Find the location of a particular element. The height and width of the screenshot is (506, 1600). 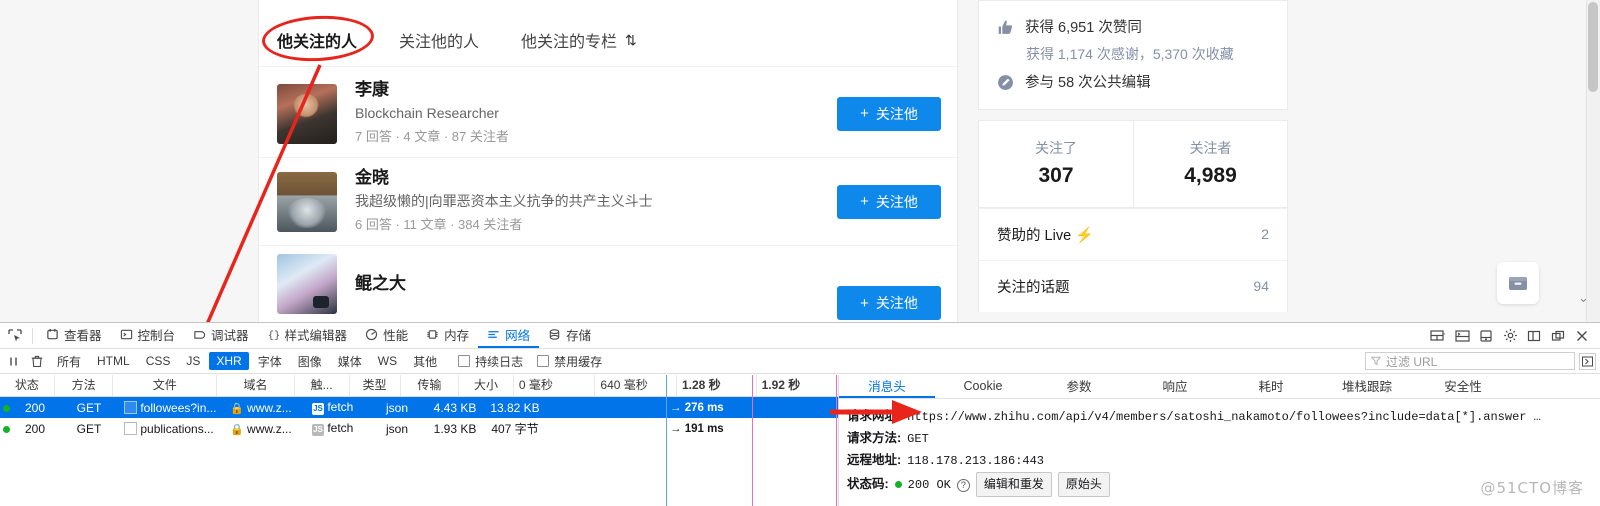

close-devtools-icon is located at coordinates (1582, 336).